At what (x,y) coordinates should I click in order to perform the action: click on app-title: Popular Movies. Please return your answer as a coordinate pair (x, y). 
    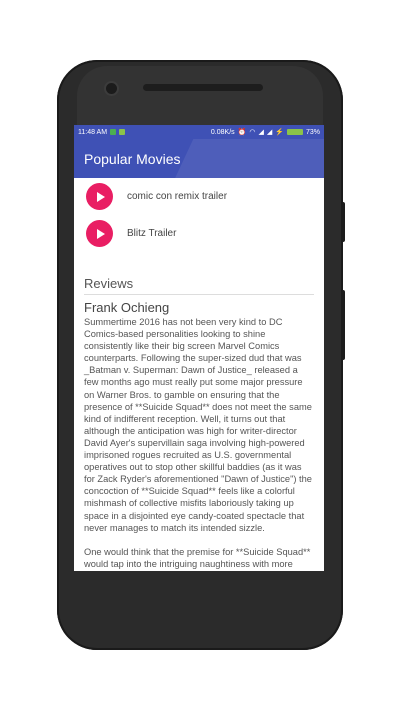
    Looking at the image, I should click on (132, 158).